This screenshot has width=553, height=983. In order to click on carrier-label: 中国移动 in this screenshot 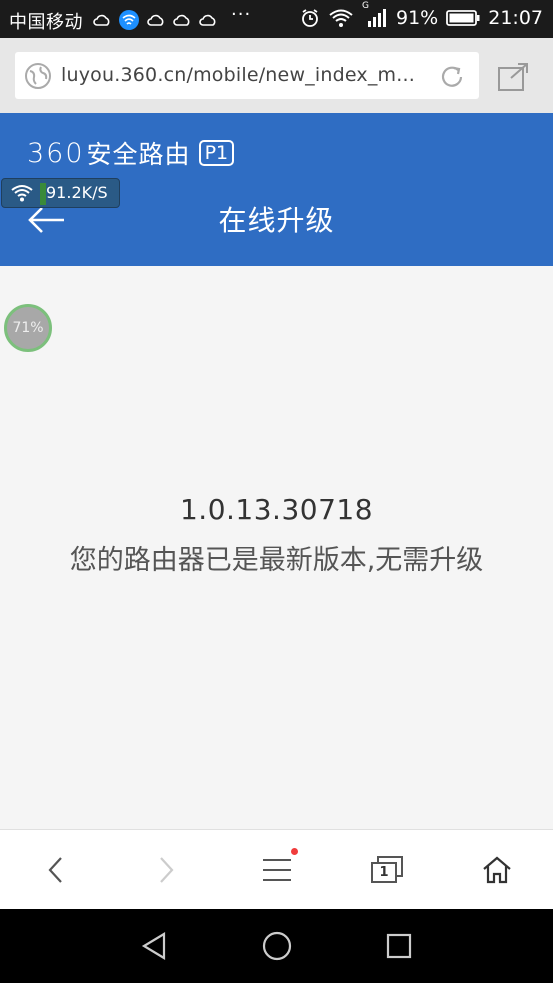, I will do `click(46, 22)`.